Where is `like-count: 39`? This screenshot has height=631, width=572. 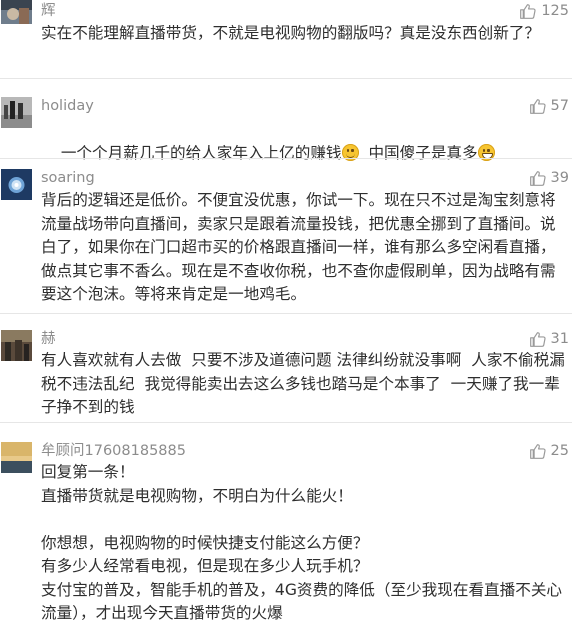 like-count: 39 is located at coordinates (559, 178).